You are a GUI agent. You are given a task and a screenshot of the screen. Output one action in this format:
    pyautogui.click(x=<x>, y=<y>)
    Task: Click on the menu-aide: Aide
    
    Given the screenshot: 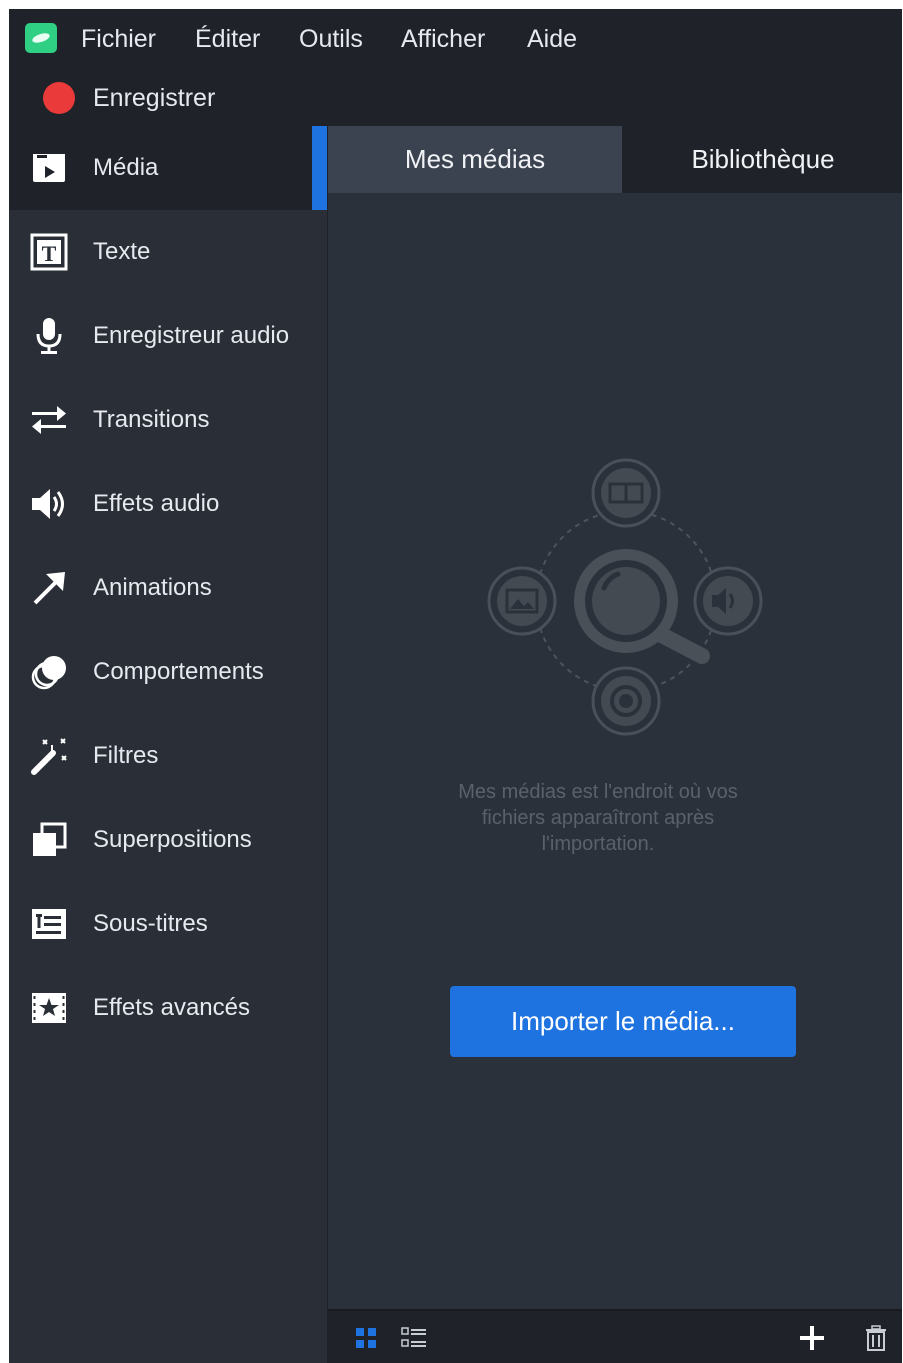 What is the action you would take?
    pyautogui.click(x=552, y=39)
    